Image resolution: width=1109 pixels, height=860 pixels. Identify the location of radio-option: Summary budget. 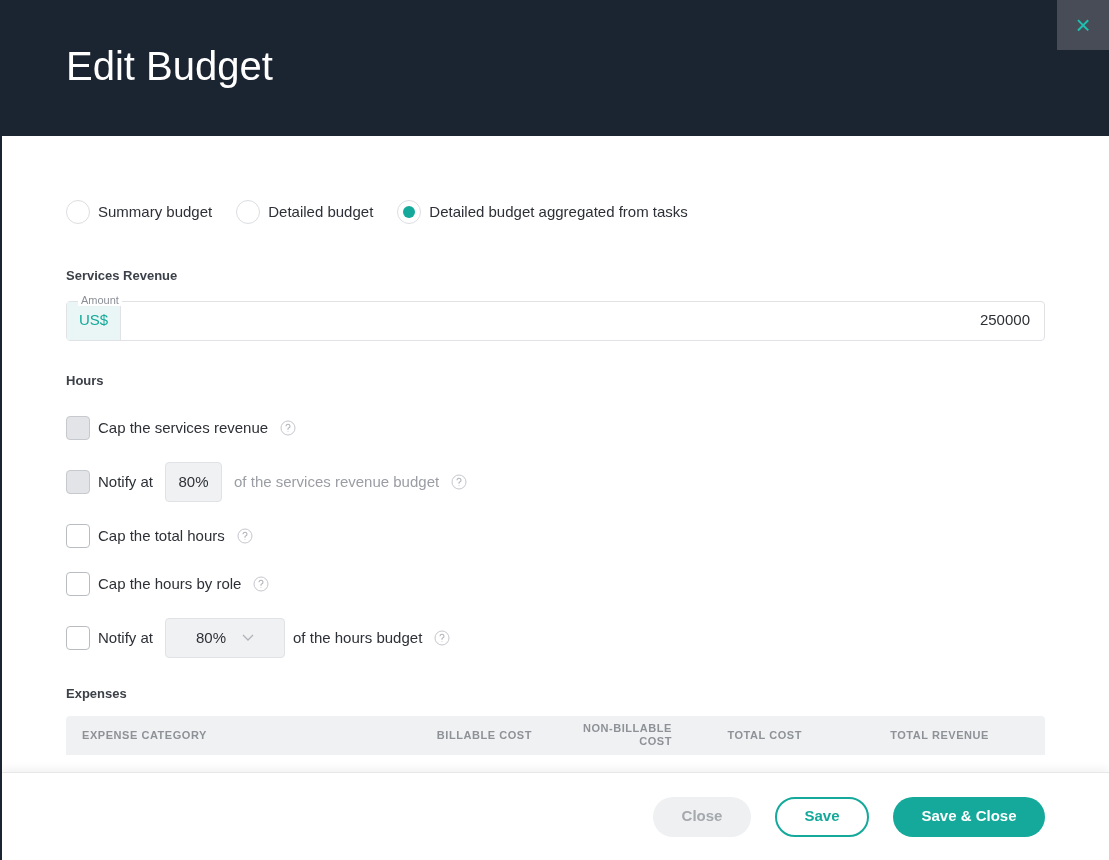
(139, 212).